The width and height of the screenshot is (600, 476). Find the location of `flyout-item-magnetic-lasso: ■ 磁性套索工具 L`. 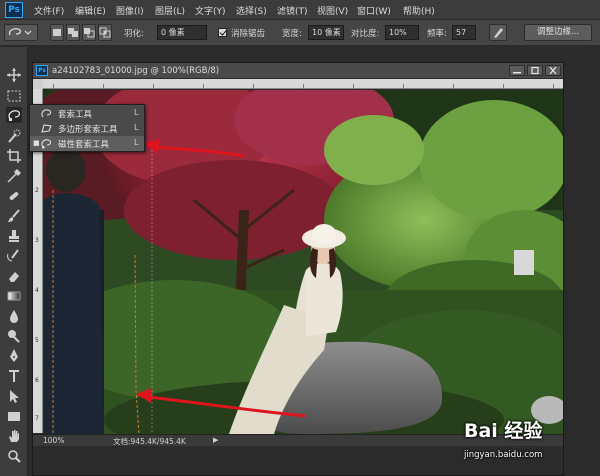

flyout-item-magnetic-lasso: ■ 磁性套索工具 L is located at coordinates (87, 143).